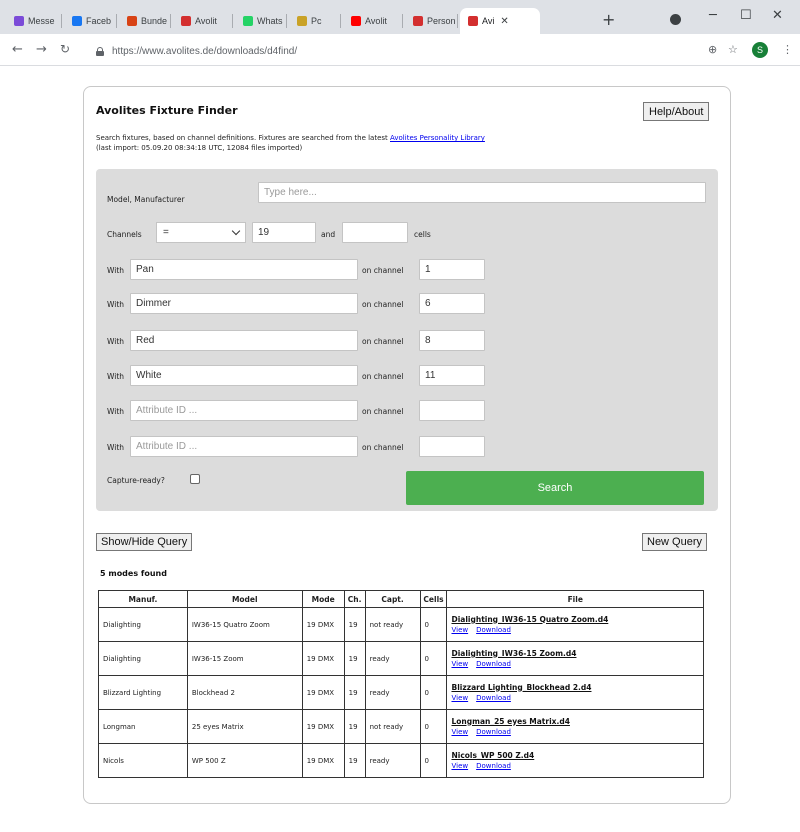 This screenshot has width=800, height=832. What do you see at coordinates (90, 21) in the screenshot?
I see `browser-tab: Faceb` at bounding box center [90, 21].